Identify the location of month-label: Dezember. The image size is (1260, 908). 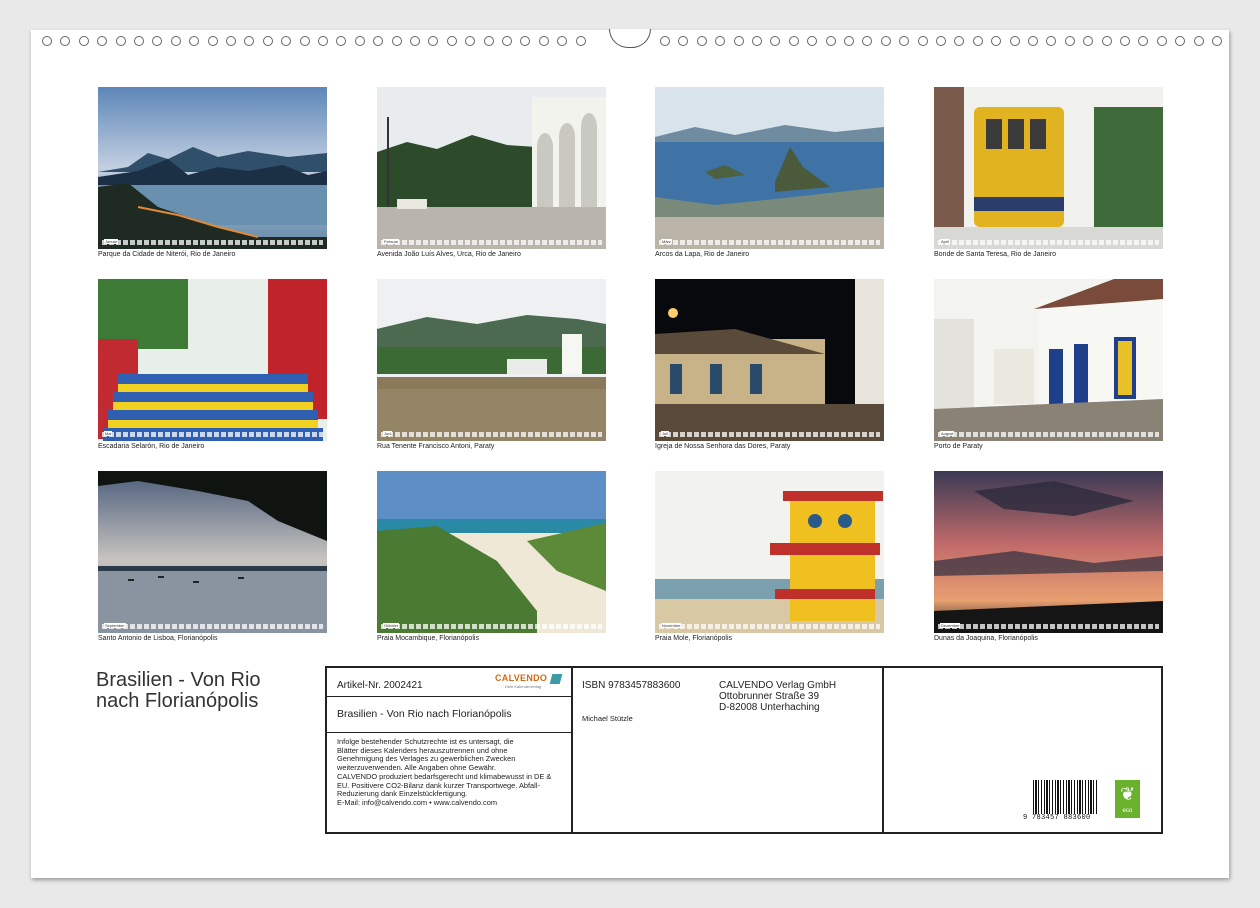
(950, 625).